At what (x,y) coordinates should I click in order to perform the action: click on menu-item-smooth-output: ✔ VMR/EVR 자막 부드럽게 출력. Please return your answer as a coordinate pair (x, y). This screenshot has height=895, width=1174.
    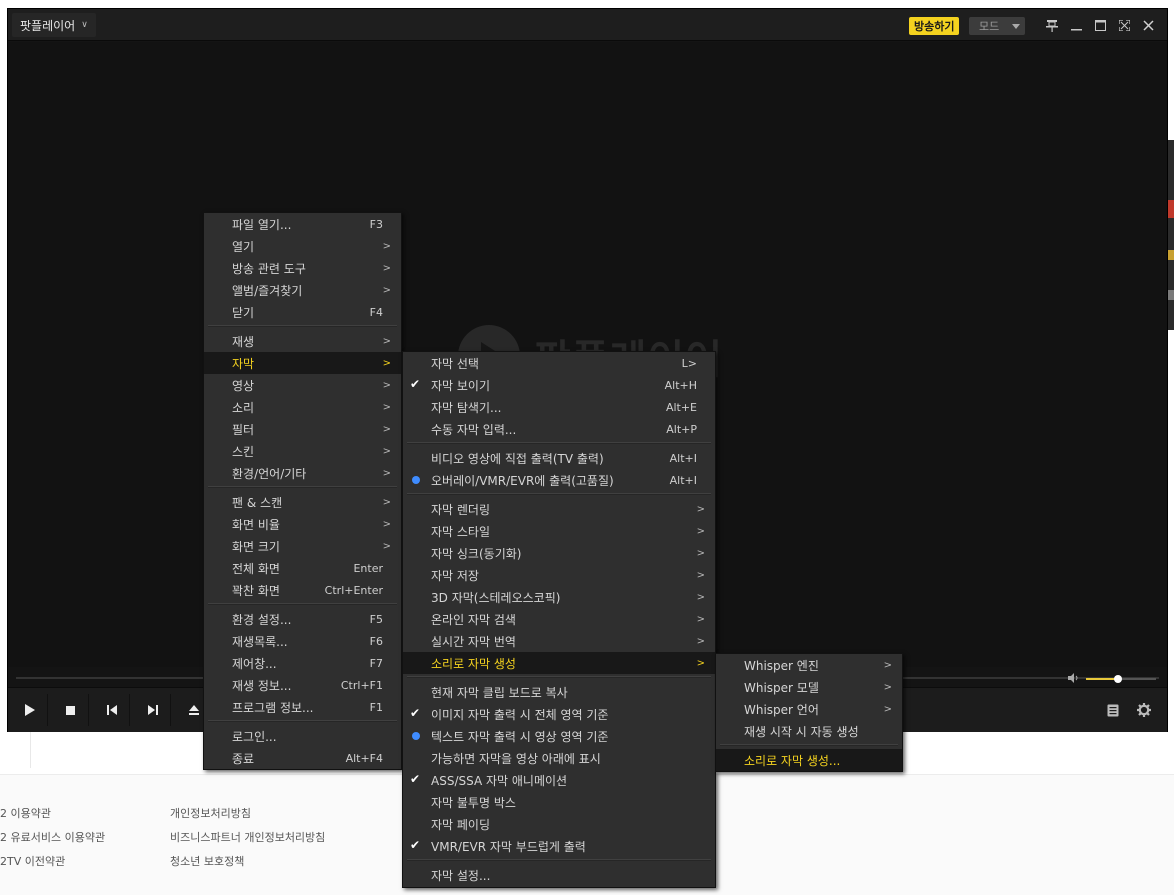
    Looking at the image, I should click on (559, 846).